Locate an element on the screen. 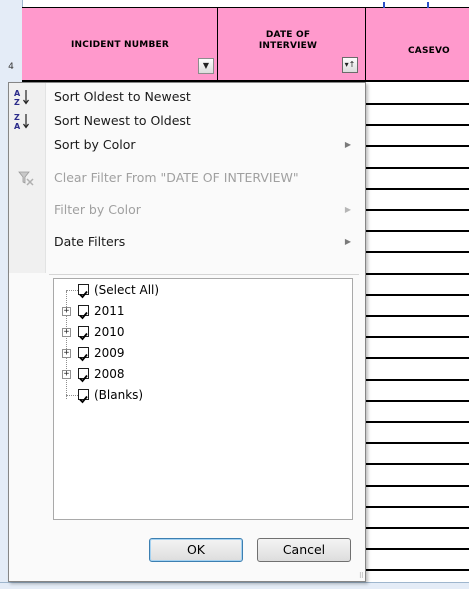 The image size is (469, 589). cancel-button: Cancel is located at coordinates (304, 550).